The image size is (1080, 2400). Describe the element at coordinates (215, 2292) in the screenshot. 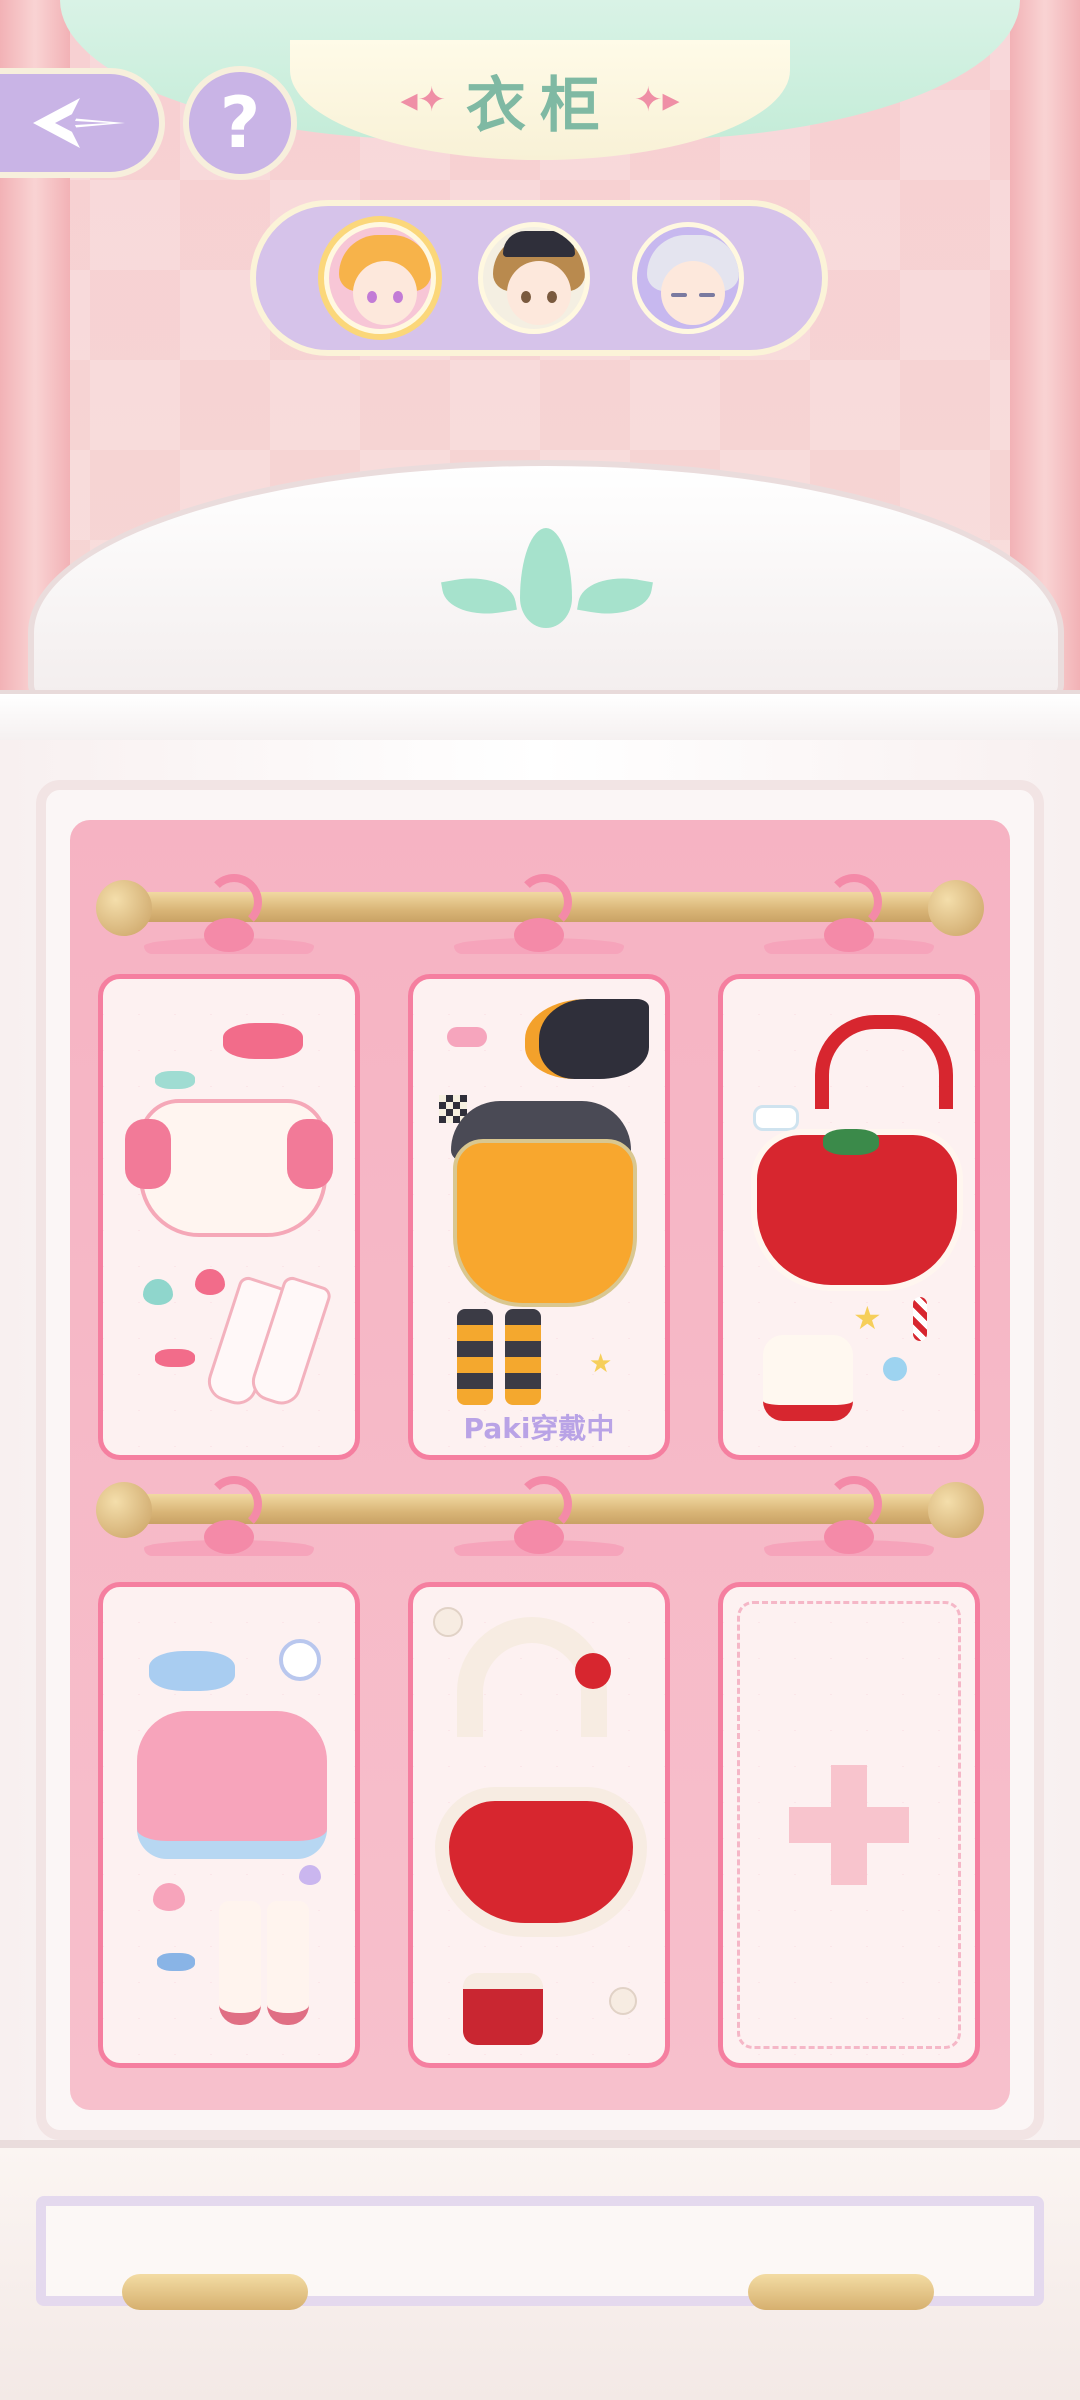

I see `drawer-handle-left-icon` at that location.